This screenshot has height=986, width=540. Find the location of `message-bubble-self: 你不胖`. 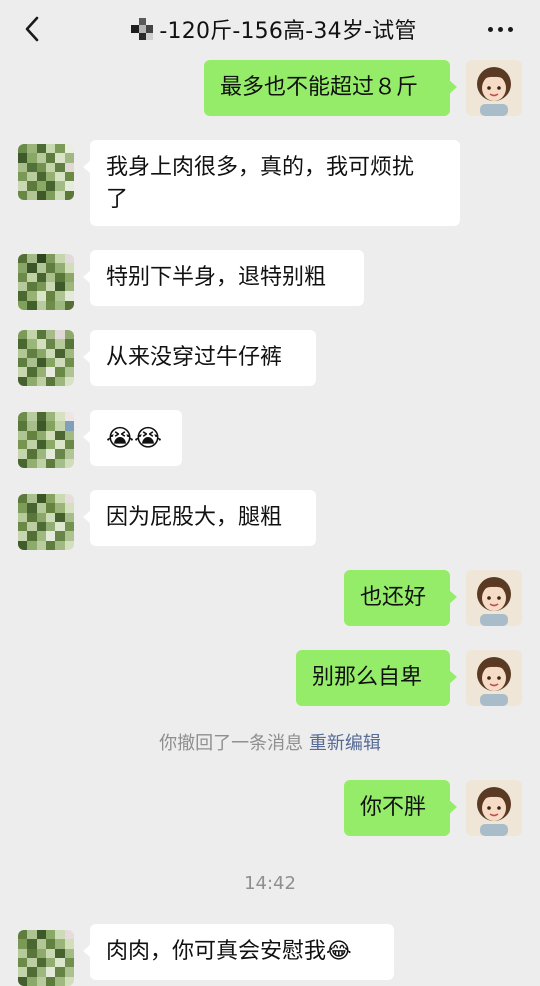

message-bubble-self: 你不胖 is located at coordinates (400, 808).